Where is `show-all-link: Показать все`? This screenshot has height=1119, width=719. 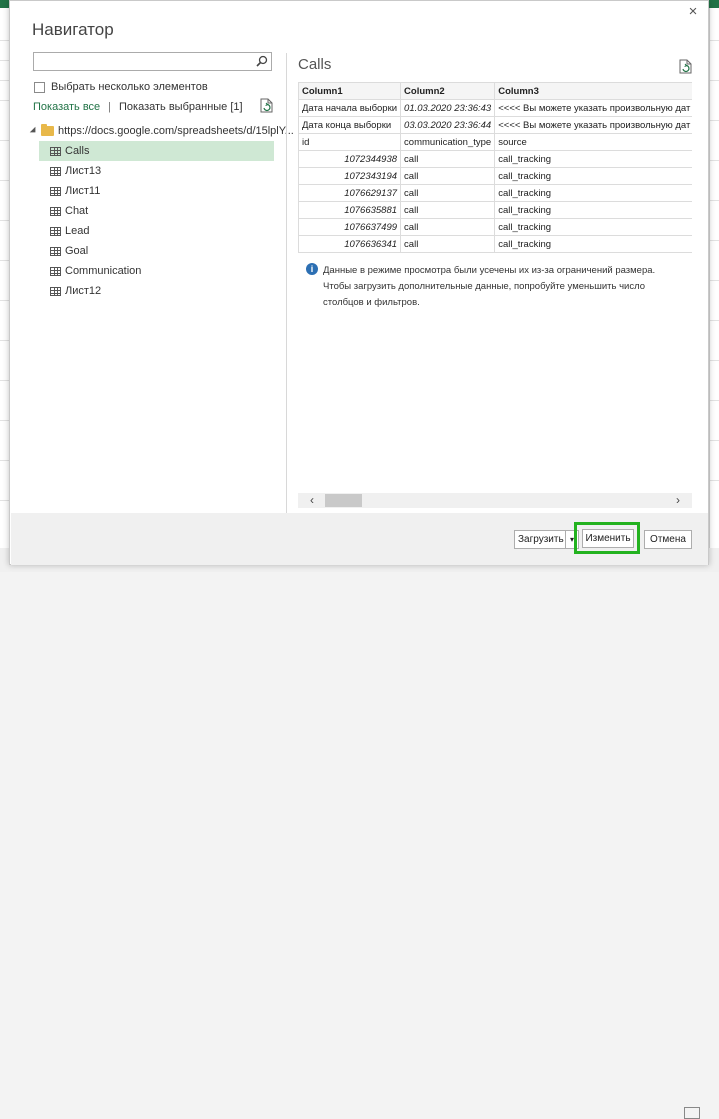 show-all-link: Показать все is located at coordinates (66, 107).